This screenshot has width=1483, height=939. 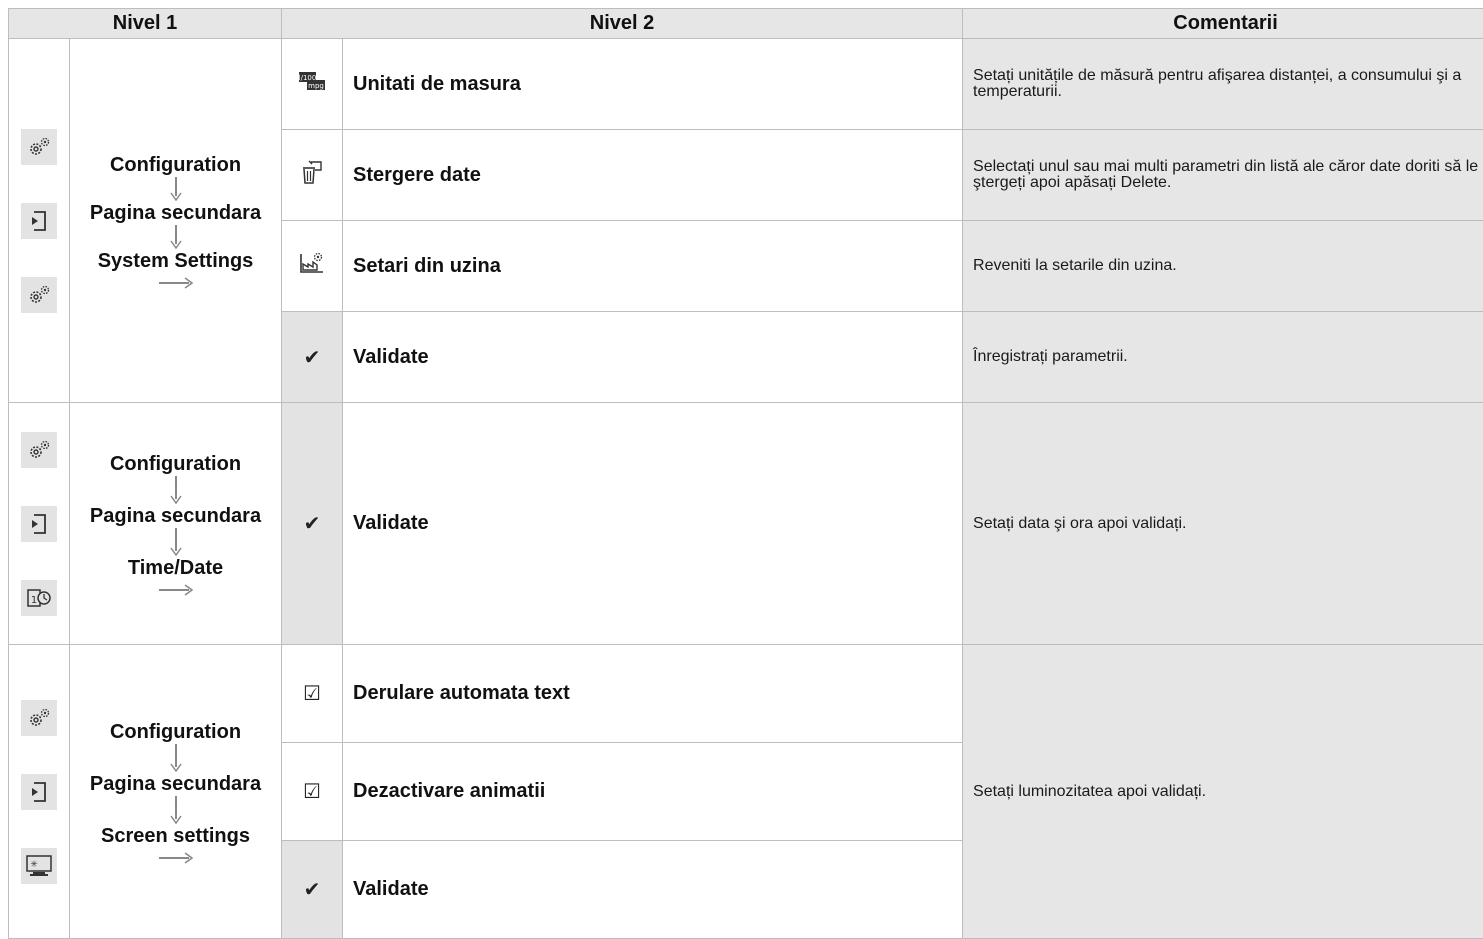 What do you see at coordinates (145, 24) in the screenshot?
I see `header-nivel1: Nivel 1` at bounding box center [145, 24].